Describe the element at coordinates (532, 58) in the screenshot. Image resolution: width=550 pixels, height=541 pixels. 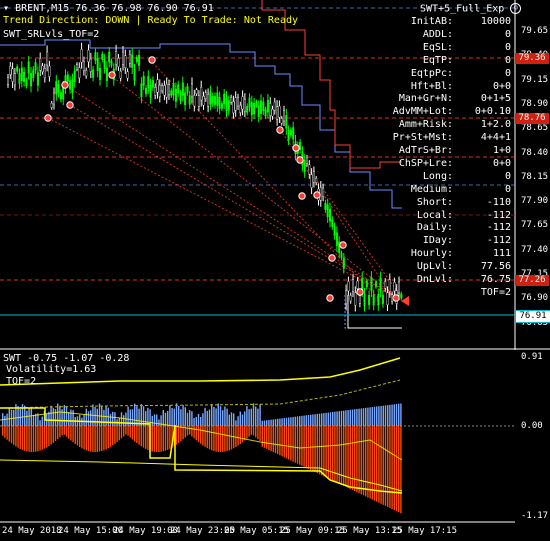
I see `price-tag-upper: 79.36` at that location.